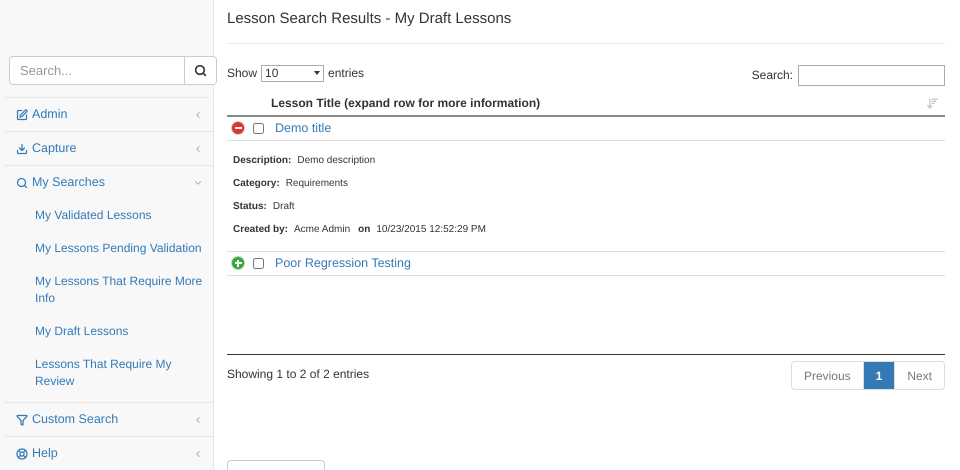 This screenshot has height=470, width=960. Describe the element at coordinates (120, 290) in the screenshot. I see `submenu-link: My Lessons That Require More Info` at that location.